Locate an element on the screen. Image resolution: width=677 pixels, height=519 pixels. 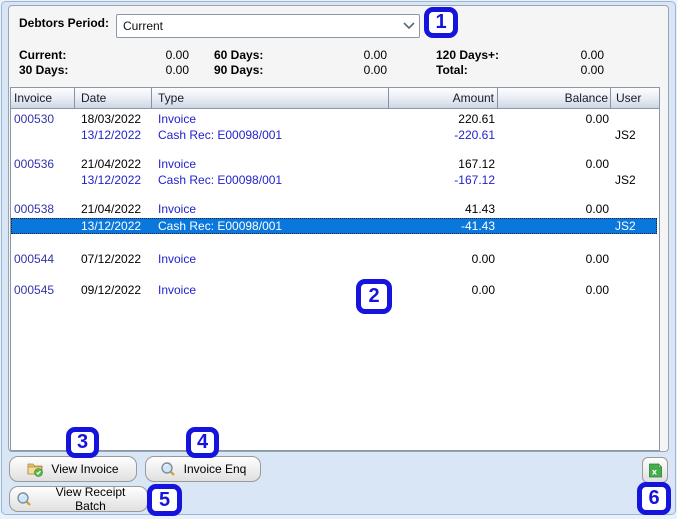
summary-value-90days: 0.00 is located at coordinates (375, 70).